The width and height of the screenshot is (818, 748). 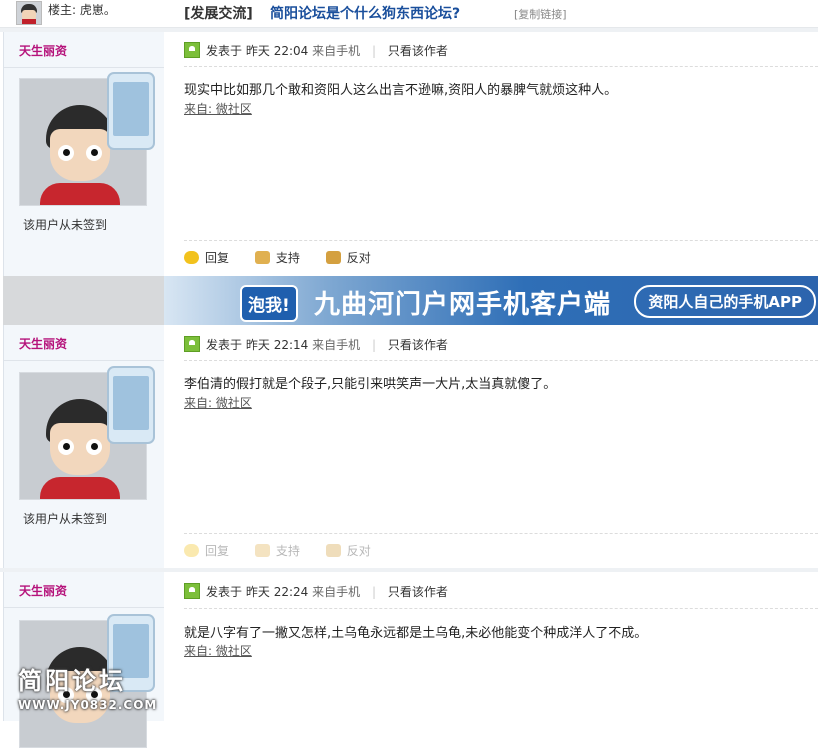 I want to click on thread-owner: 楼主: 虎崽。, so click(x=82, y=10).